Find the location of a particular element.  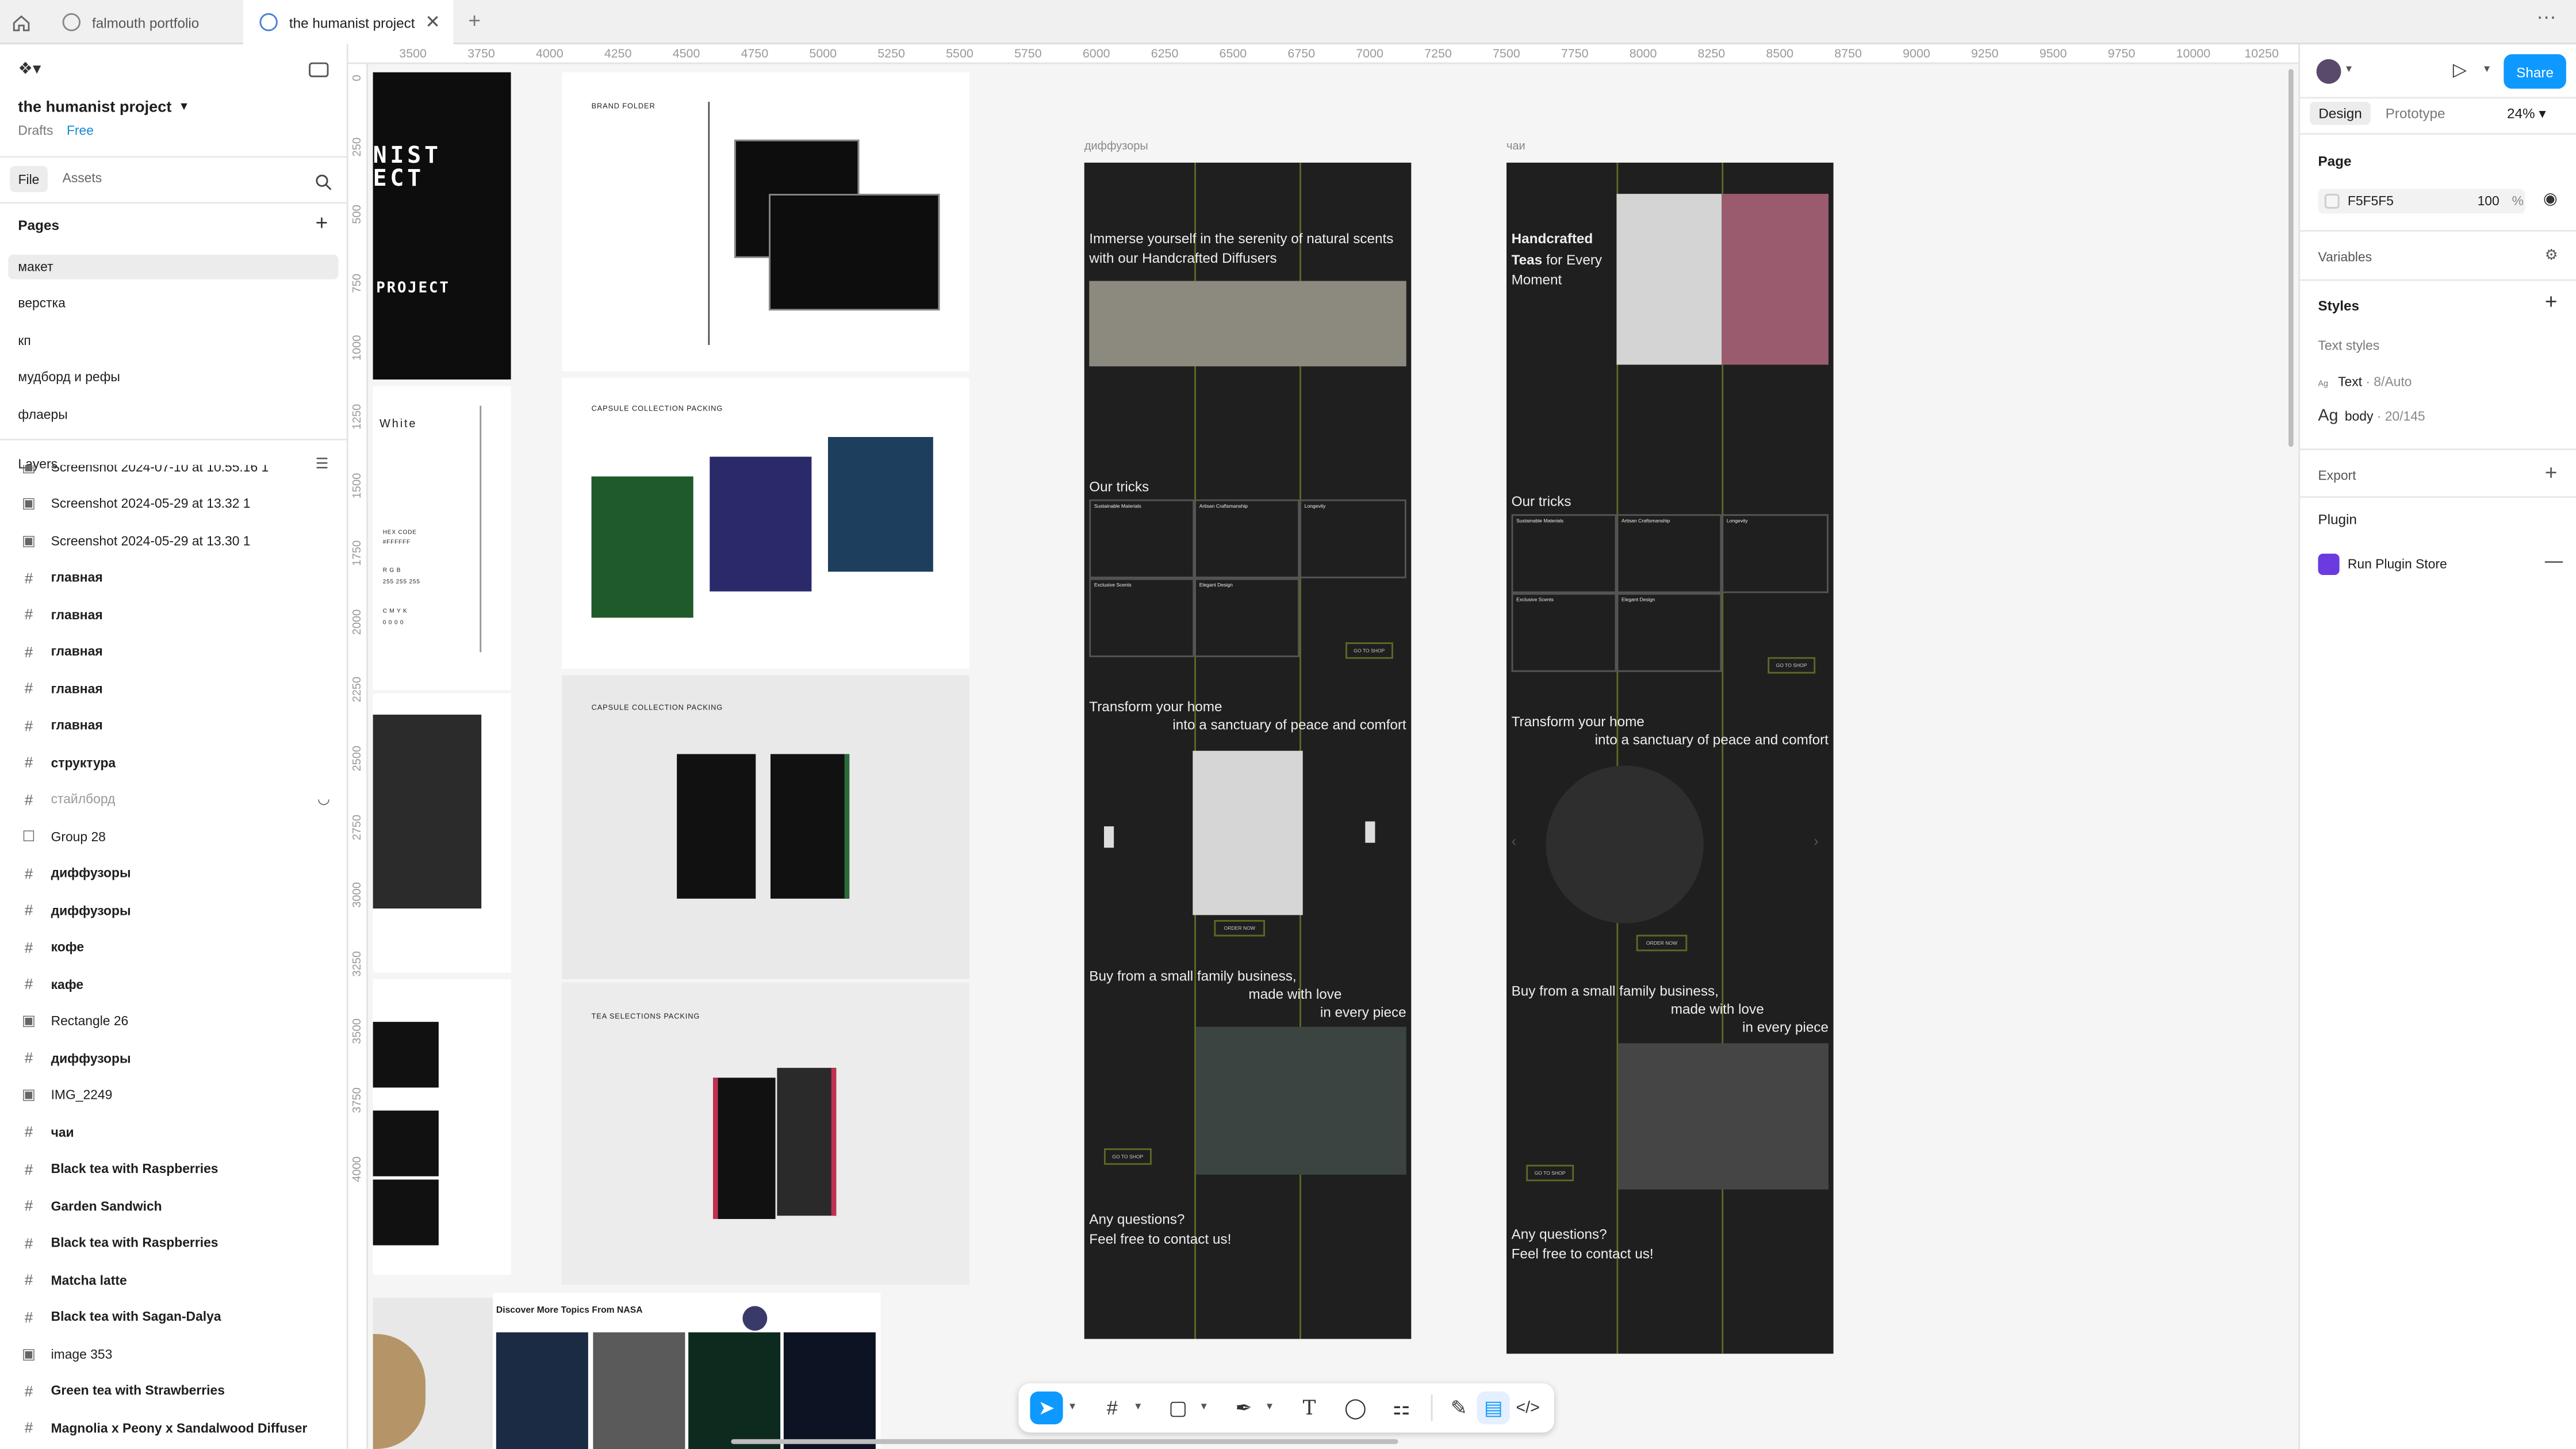

main-menu-button: ❖▾ is located at coordinates (29, 70).